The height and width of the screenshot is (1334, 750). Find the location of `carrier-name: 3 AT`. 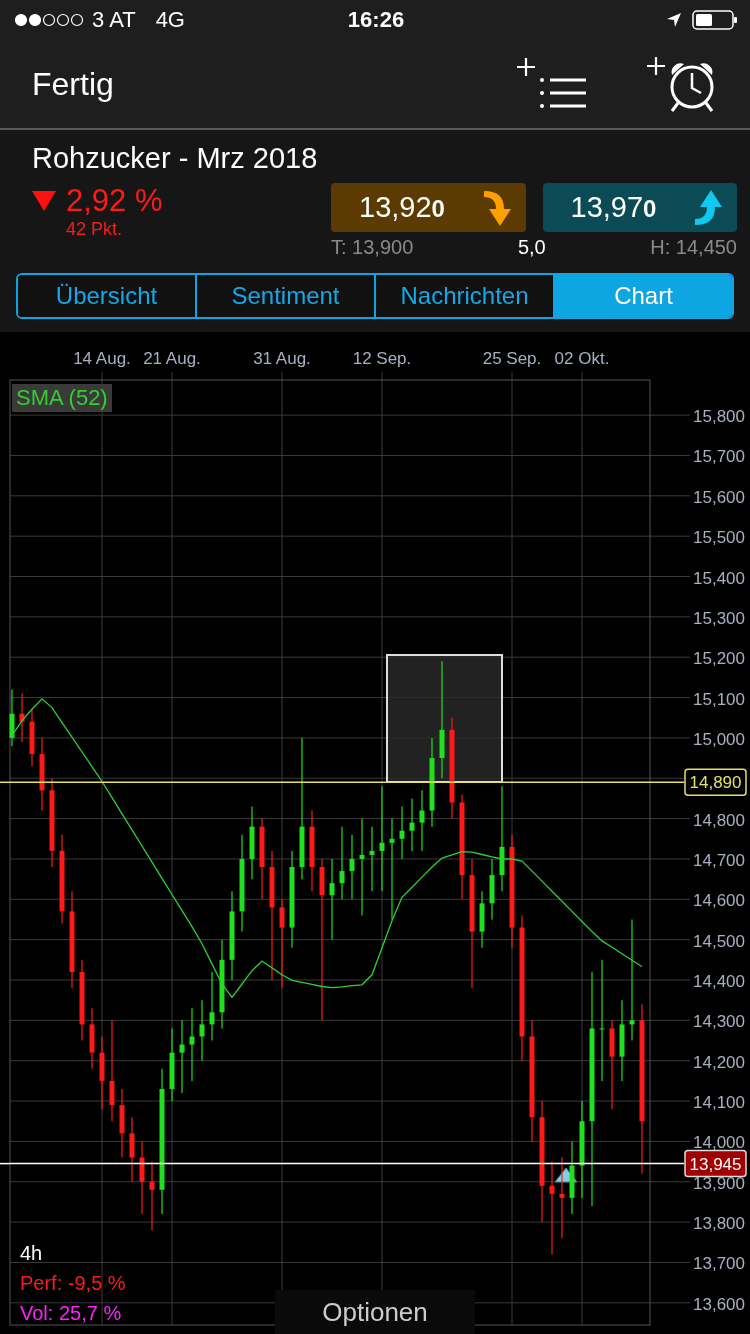

carrier-name: 3 AT is located at coordinates (114, 20).